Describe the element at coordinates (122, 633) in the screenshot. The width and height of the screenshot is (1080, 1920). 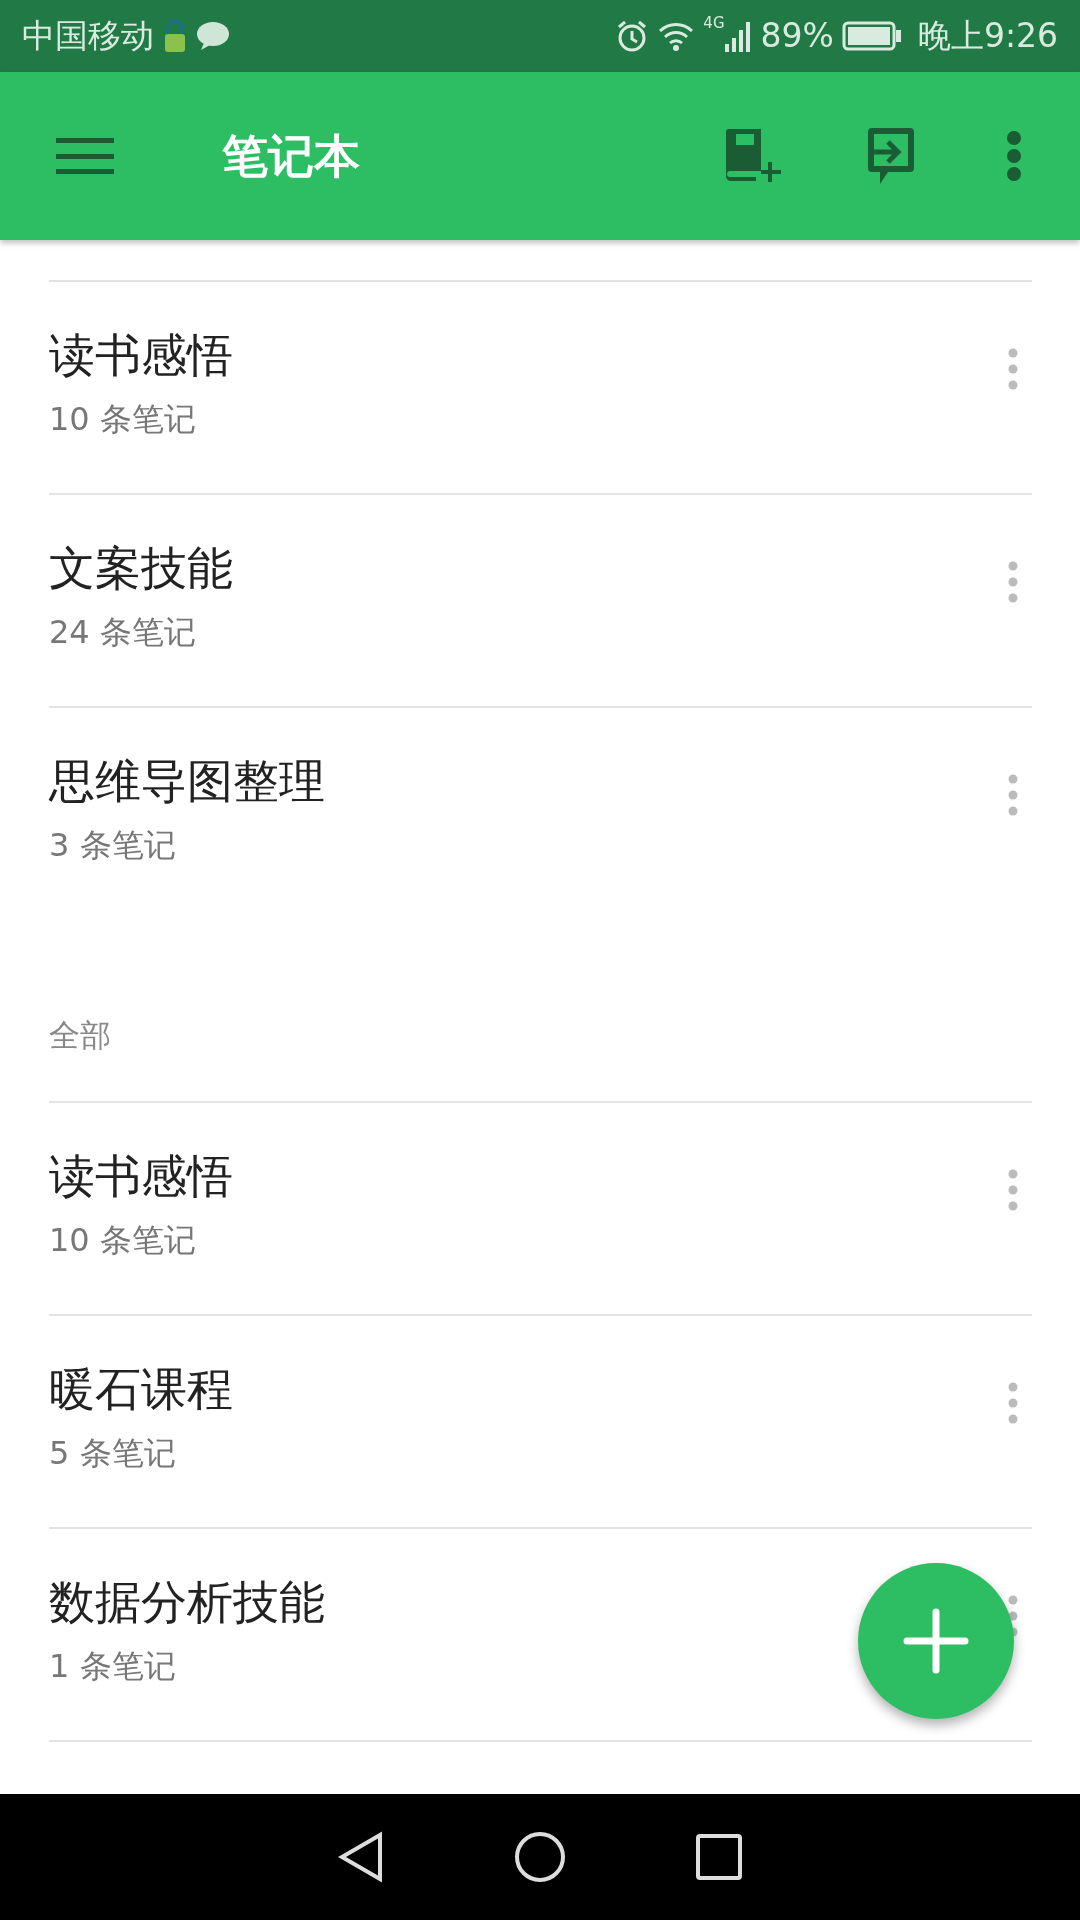
I see `note-count: 24 条笔记` at that location.